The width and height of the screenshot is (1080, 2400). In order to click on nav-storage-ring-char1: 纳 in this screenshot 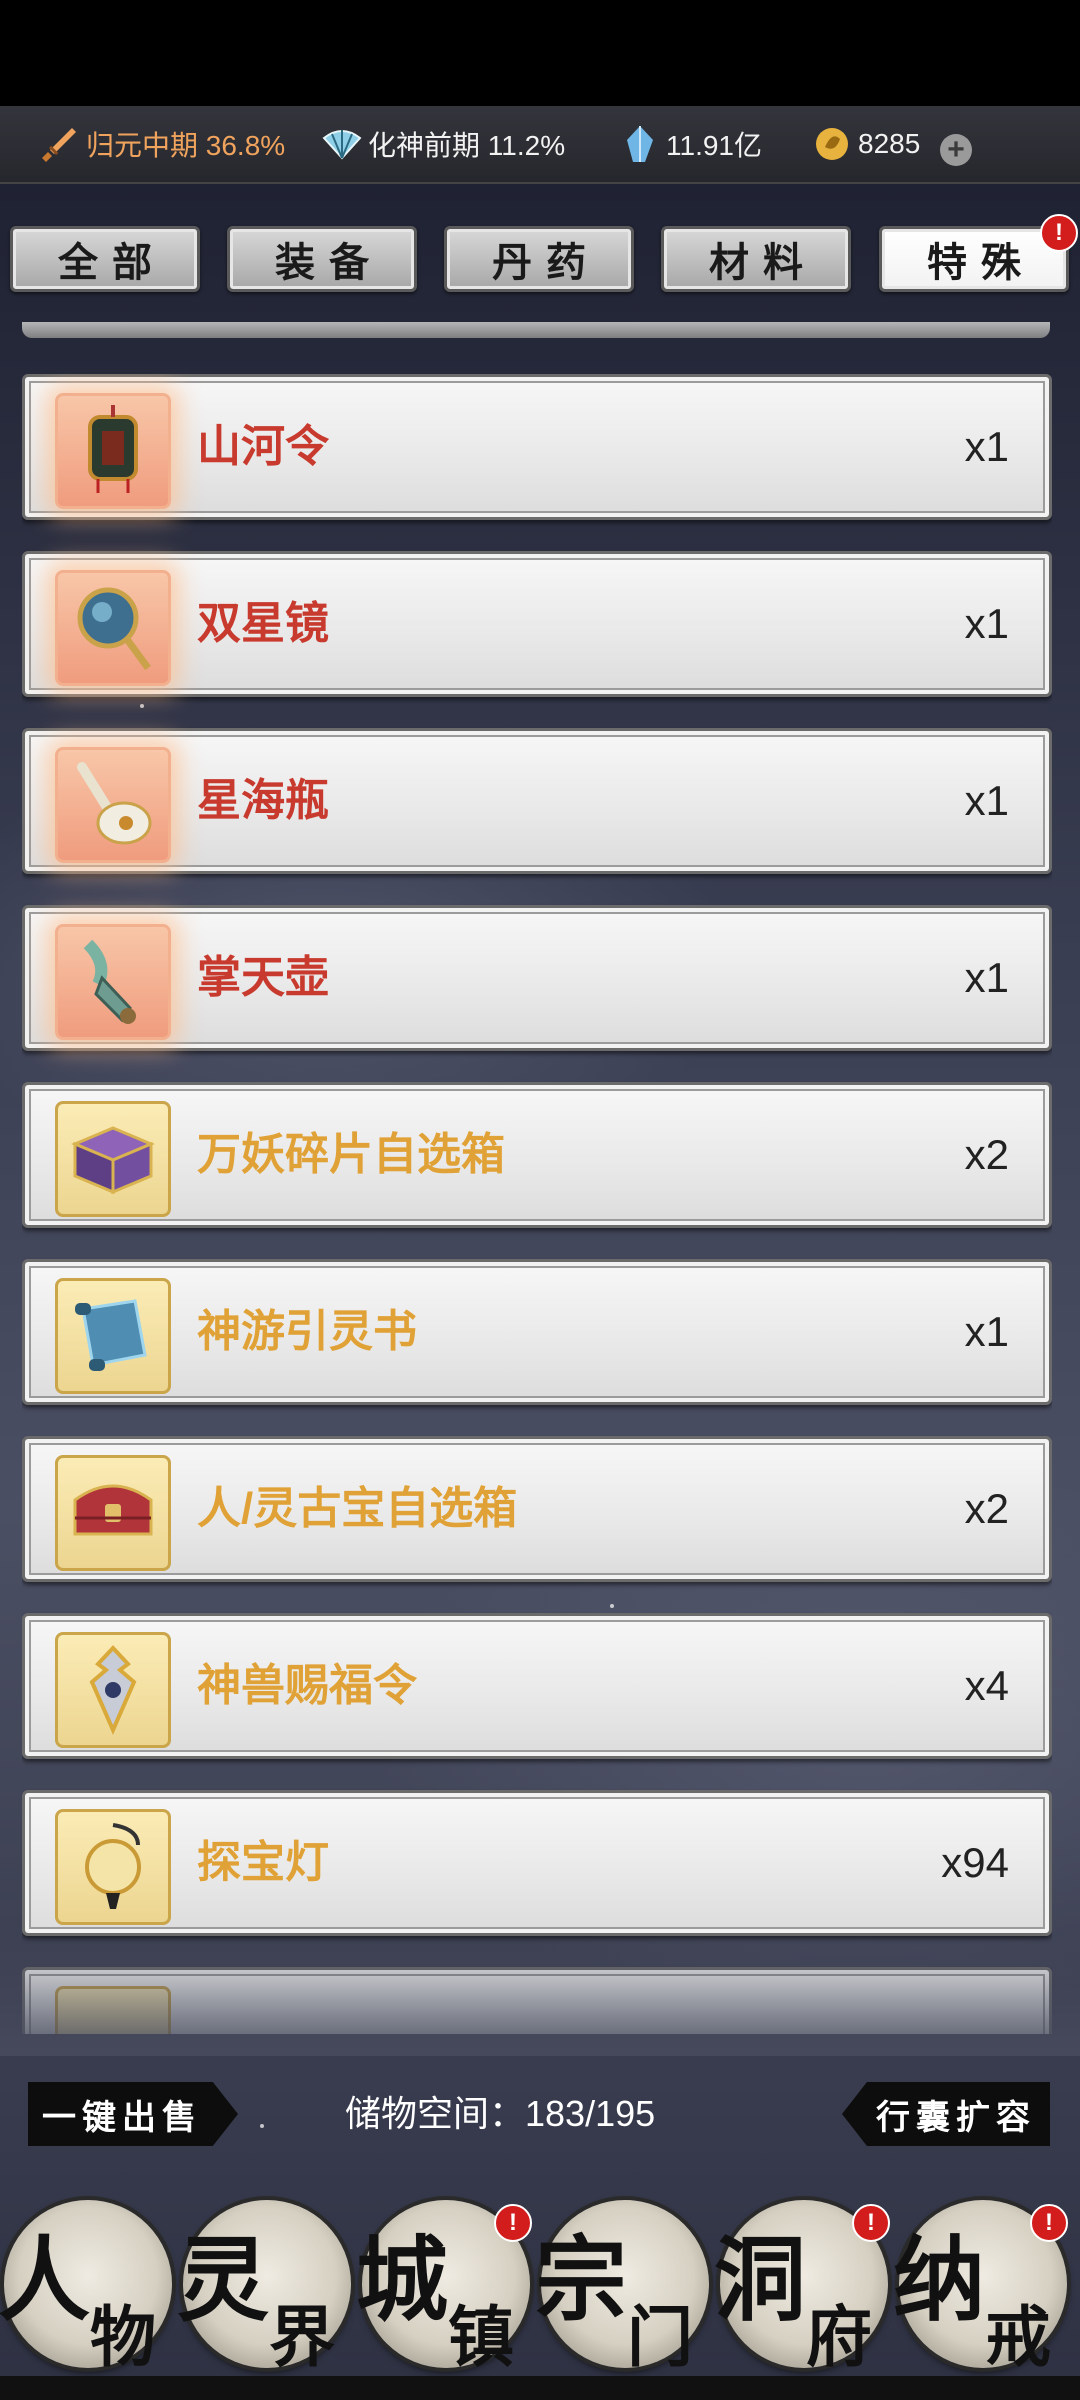, I will do `click(939, 2280)`.